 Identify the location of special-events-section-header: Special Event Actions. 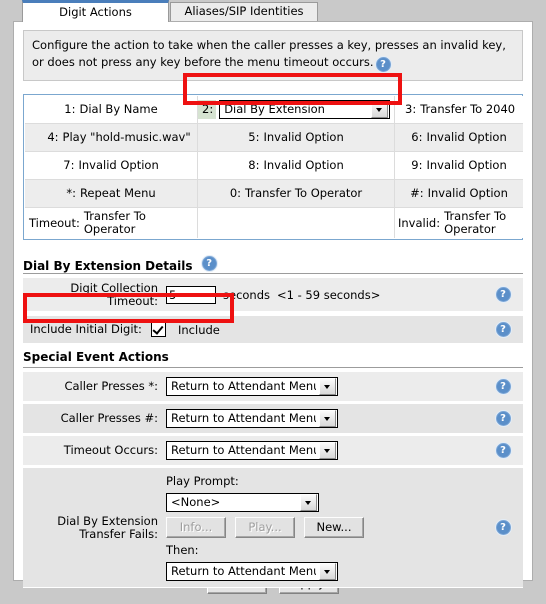
(273, 359).